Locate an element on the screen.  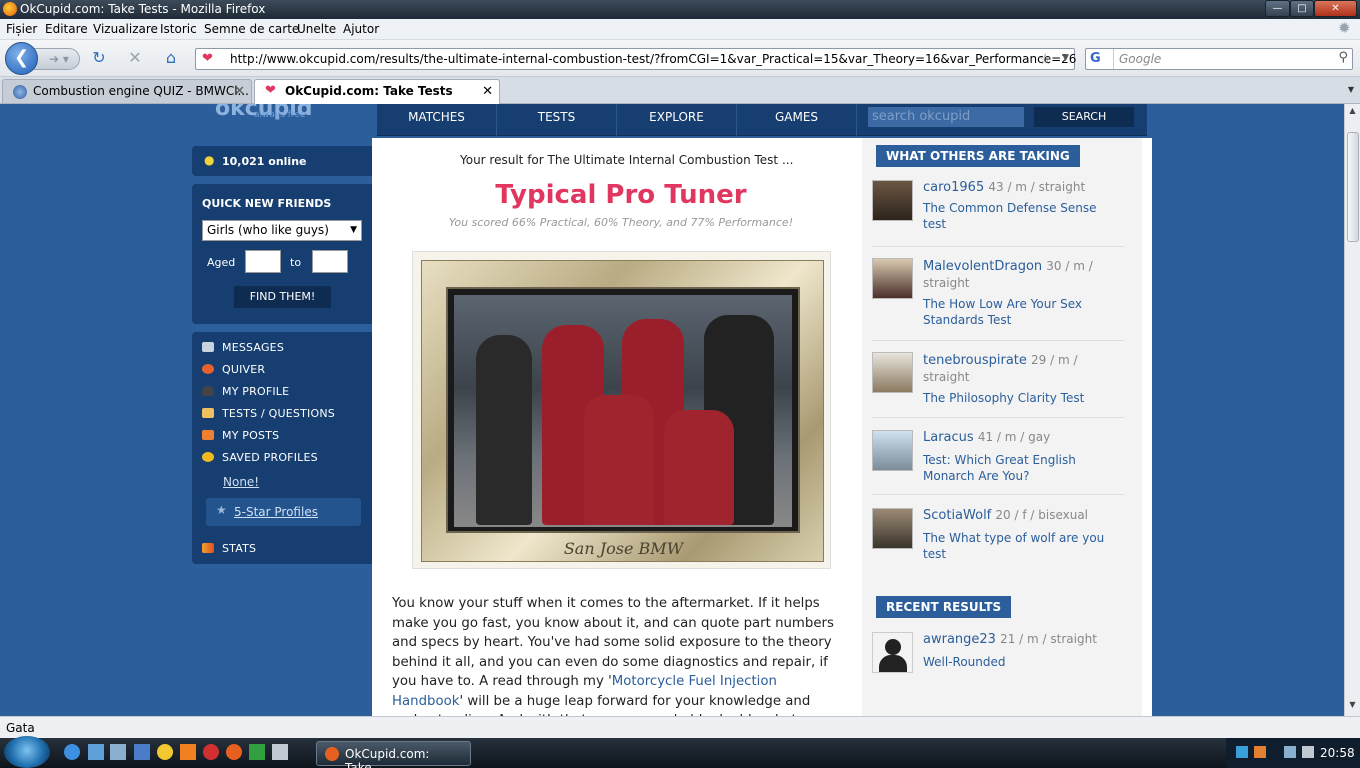
search-bar: G Google ⚲ is located at coordinates (1219, 59).